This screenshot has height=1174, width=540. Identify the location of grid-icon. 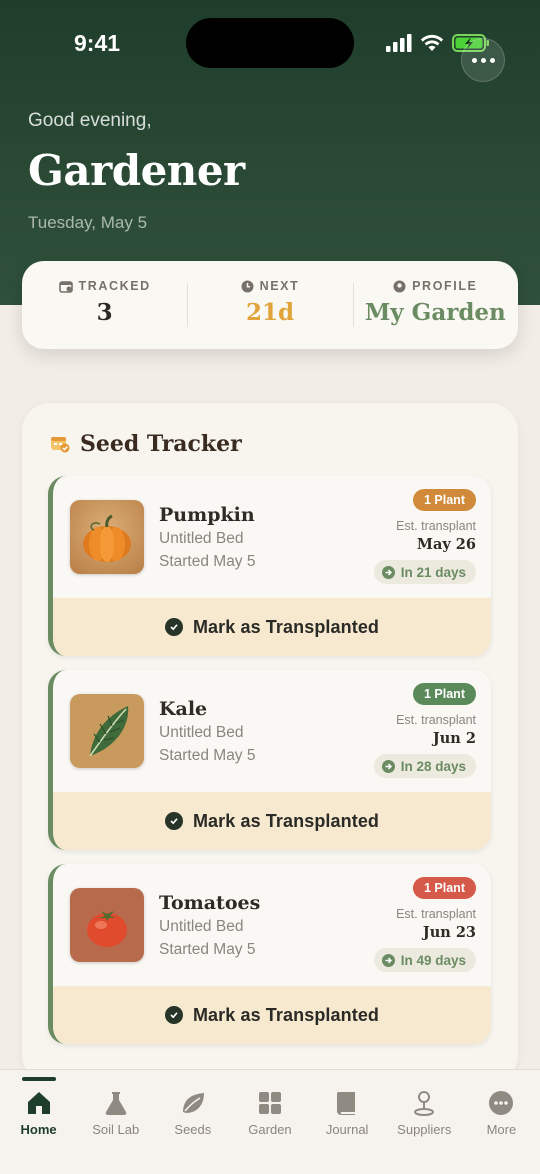
(269, 1103).